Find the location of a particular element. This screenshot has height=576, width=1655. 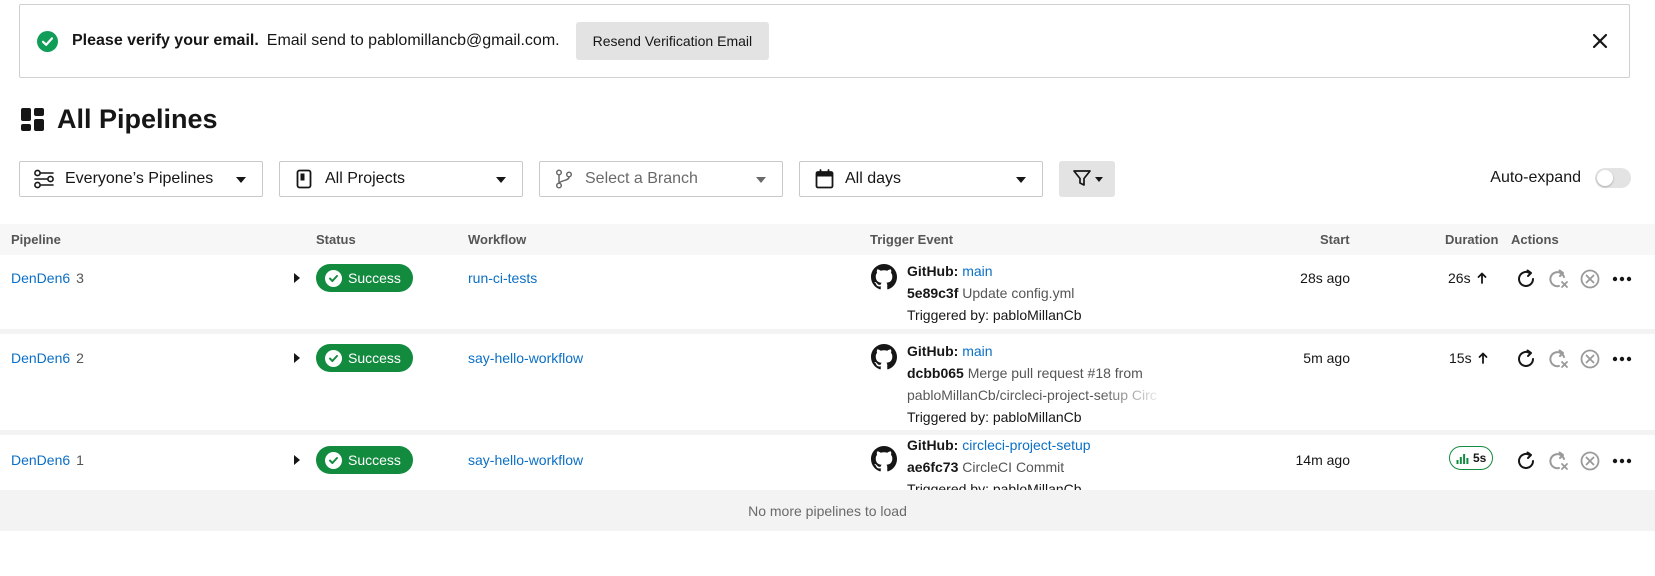

resend-verification-button: Resend Verification Email is located at coordinates (672, 41).